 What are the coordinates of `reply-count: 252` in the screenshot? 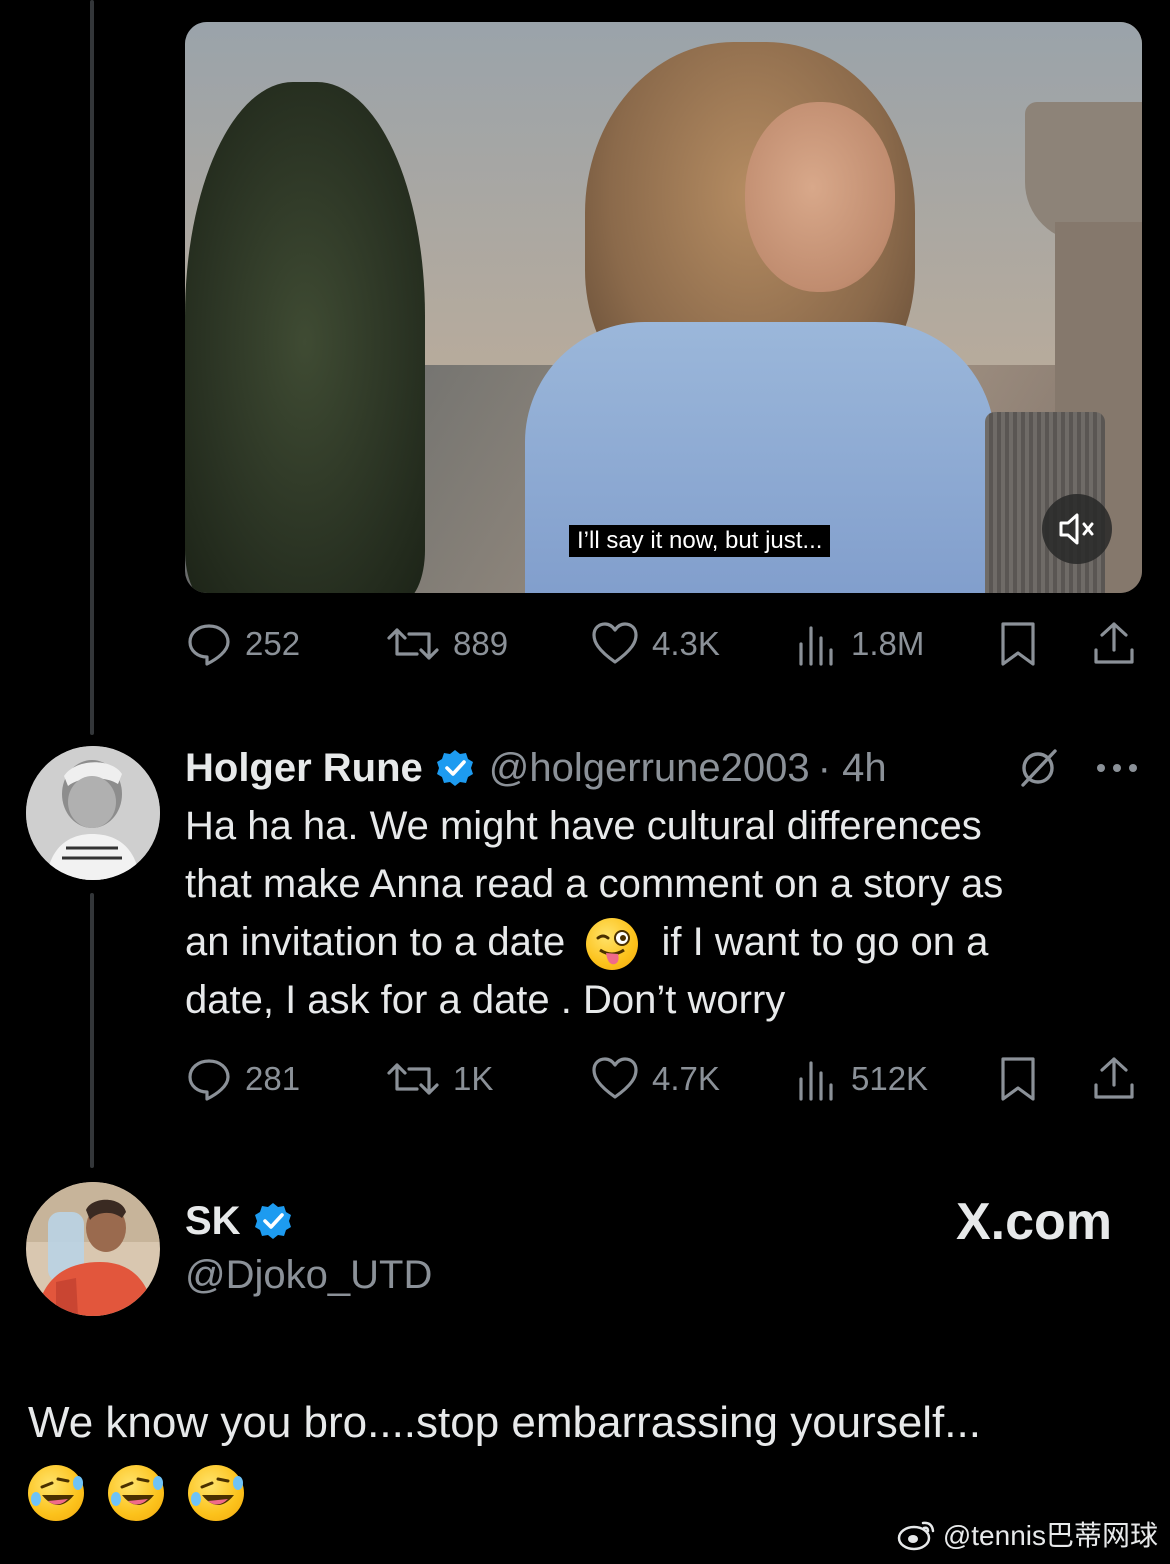 It's located at (273, 643).